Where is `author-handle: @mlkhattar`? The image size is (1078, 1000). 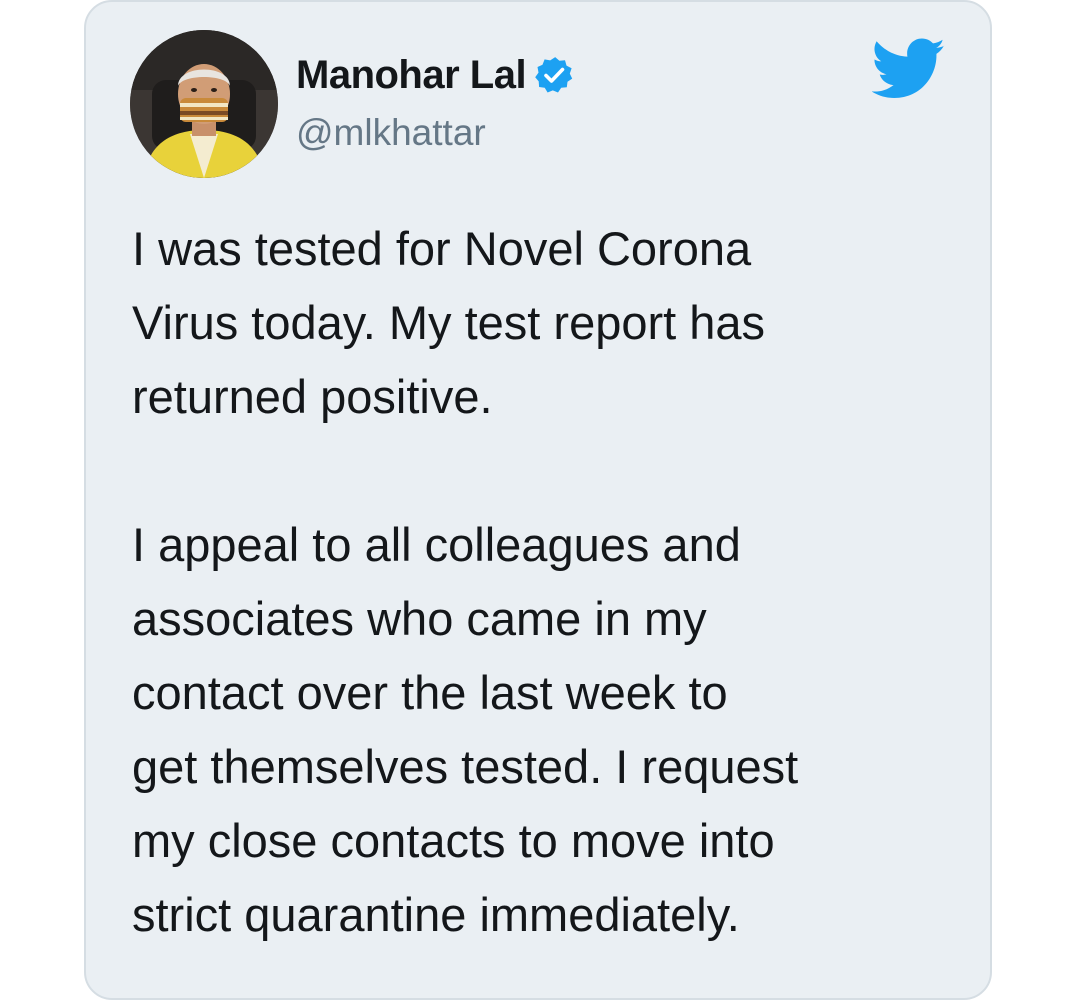 author-handle: @mlkhattar is located at coordinates (391, 133).